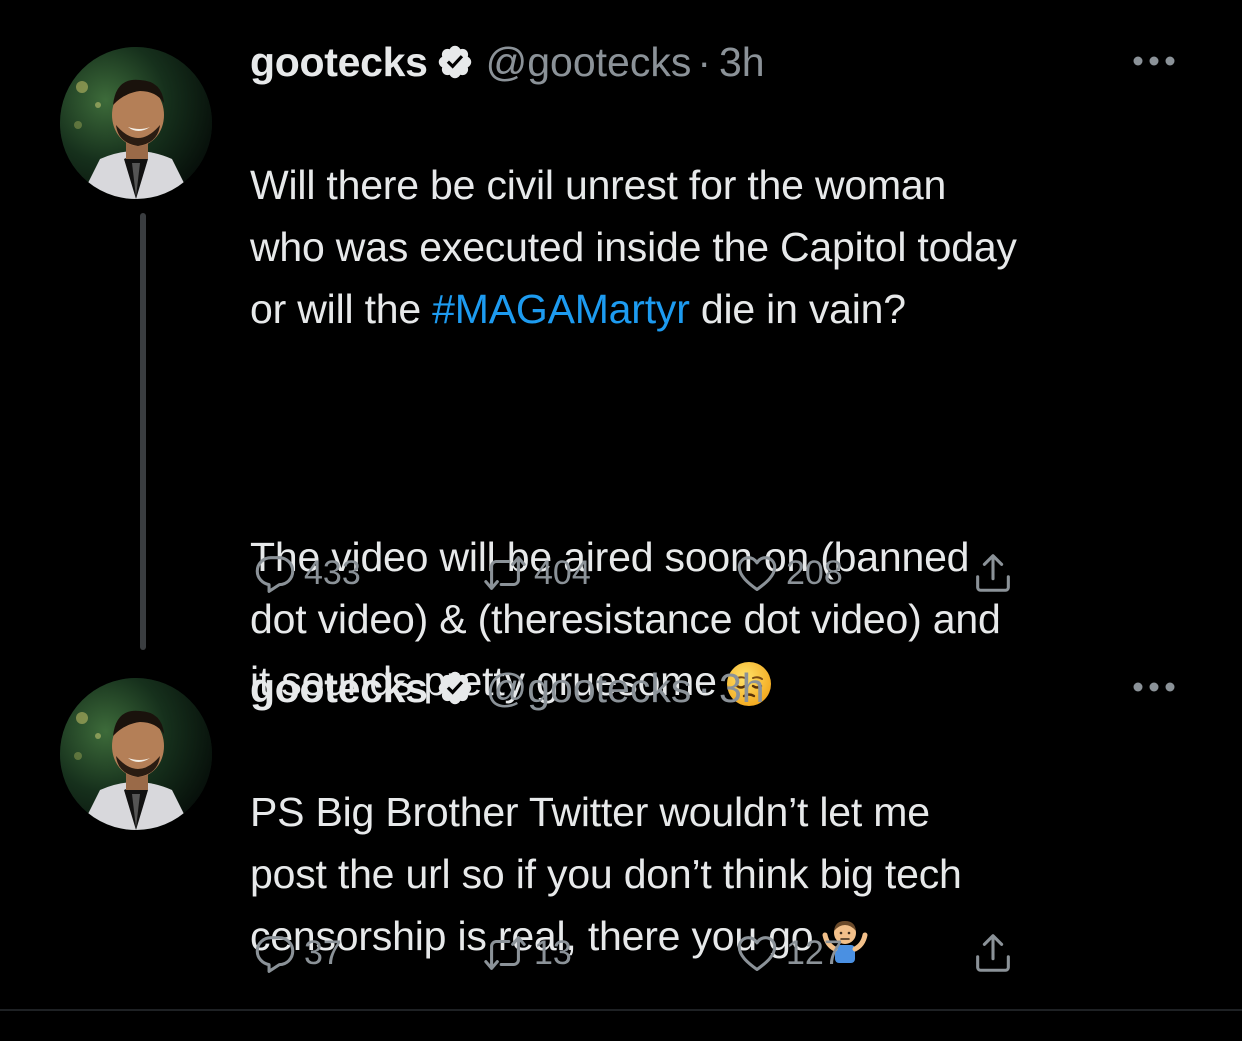 This screenshot has width=1242, height=1041. What do you see at coordinates (527, 953) in the screenshot?
I see `retweet-button: 13` at bounding box center [527, 953].